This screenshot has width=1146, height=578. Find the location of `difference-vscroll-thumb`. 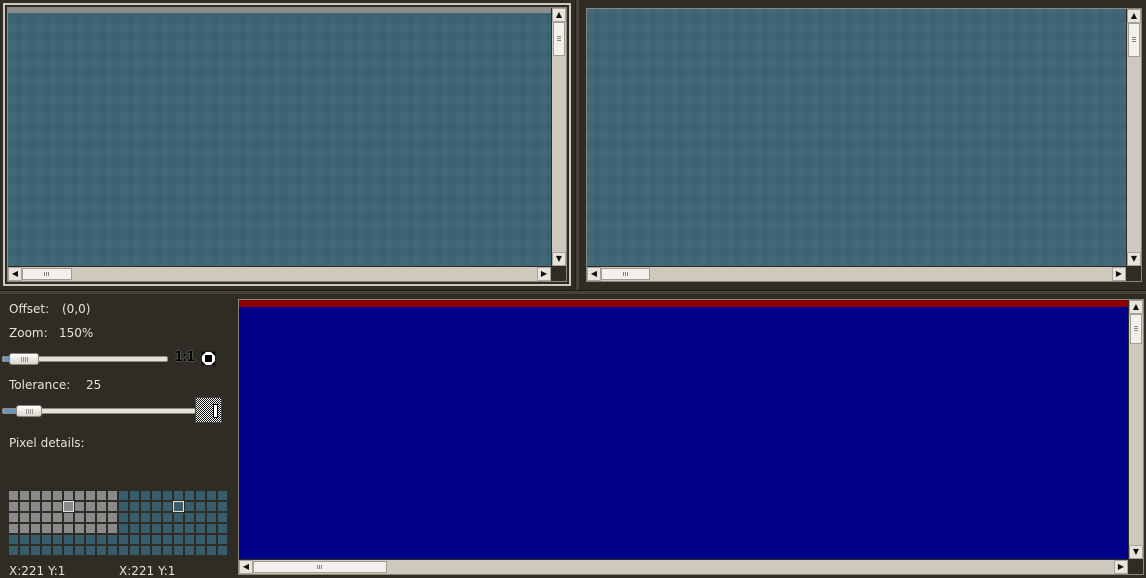

difference-vscroll-thumb is located at coordinates (1136, 329).